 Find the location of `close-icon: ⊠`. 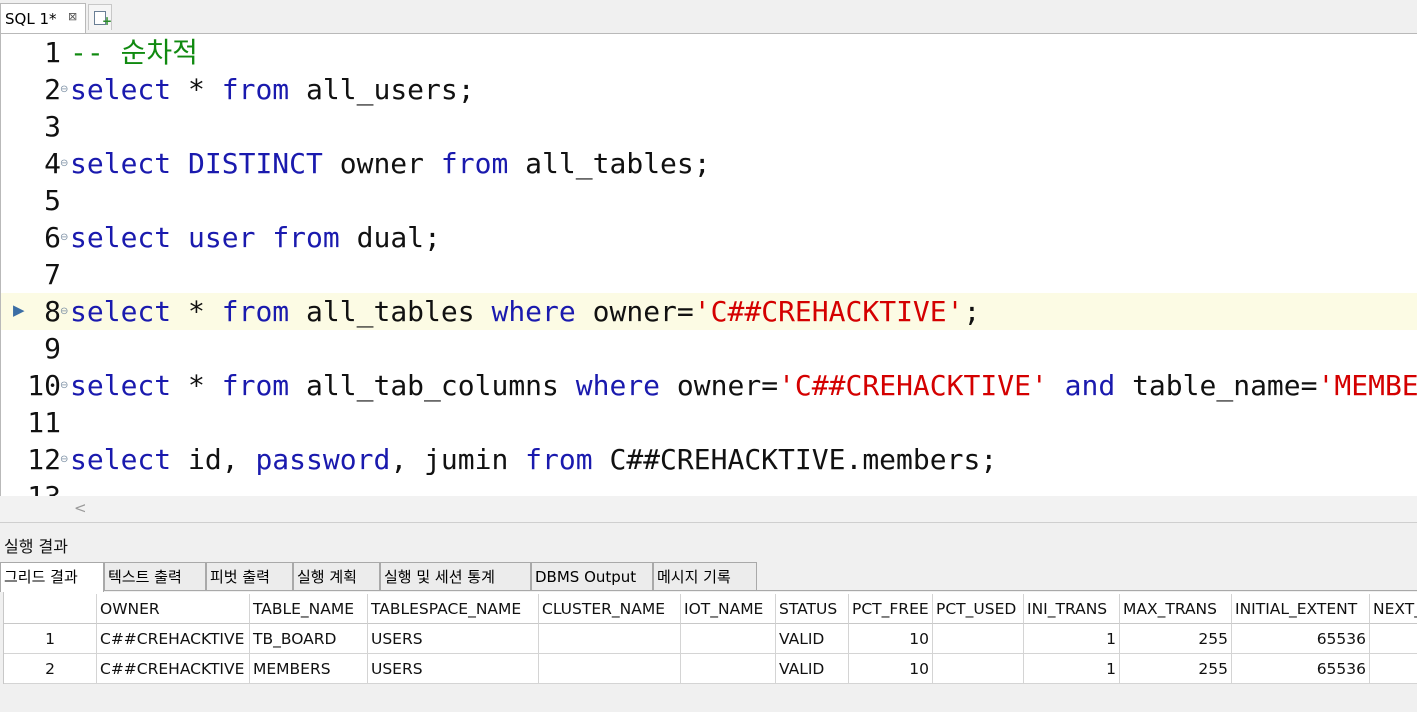

close-icon: ⊠ is located at coordinates (72, 17).